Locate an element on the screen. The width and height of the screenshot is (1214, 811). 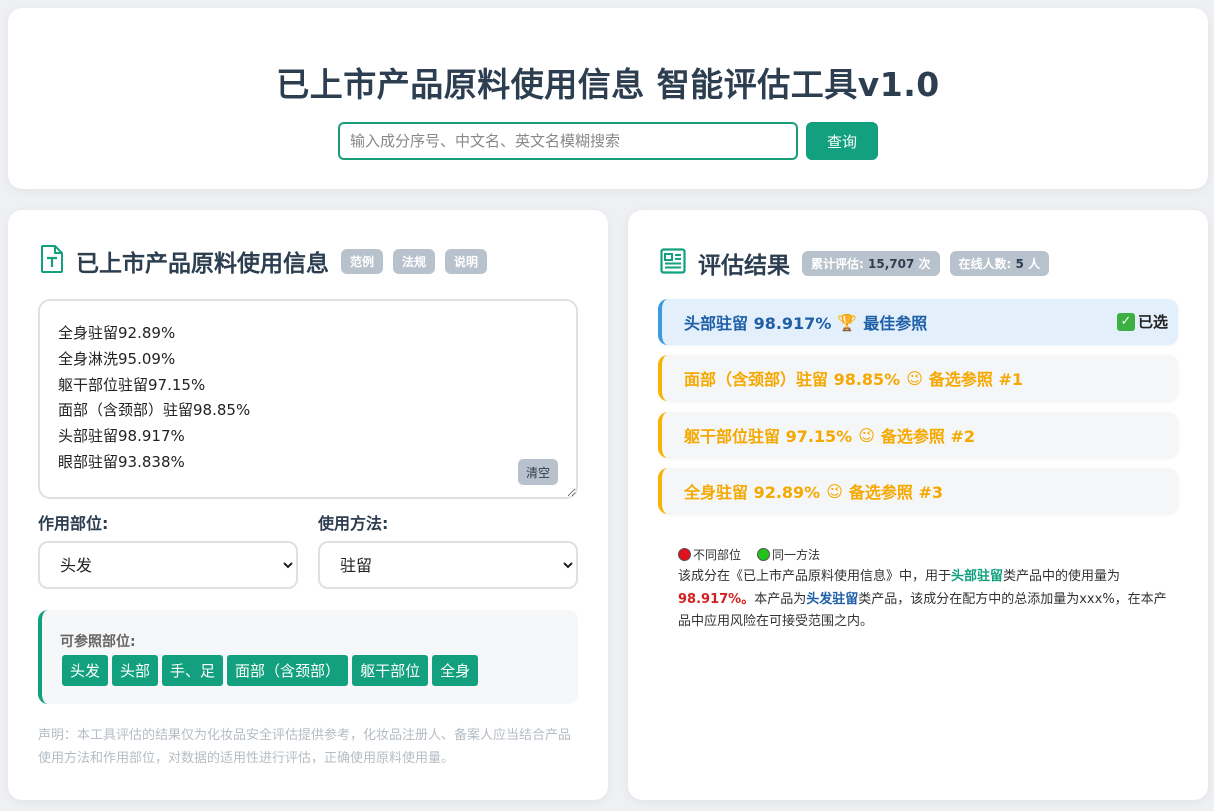
green-dot-icon is located at coordinates (764, 554).